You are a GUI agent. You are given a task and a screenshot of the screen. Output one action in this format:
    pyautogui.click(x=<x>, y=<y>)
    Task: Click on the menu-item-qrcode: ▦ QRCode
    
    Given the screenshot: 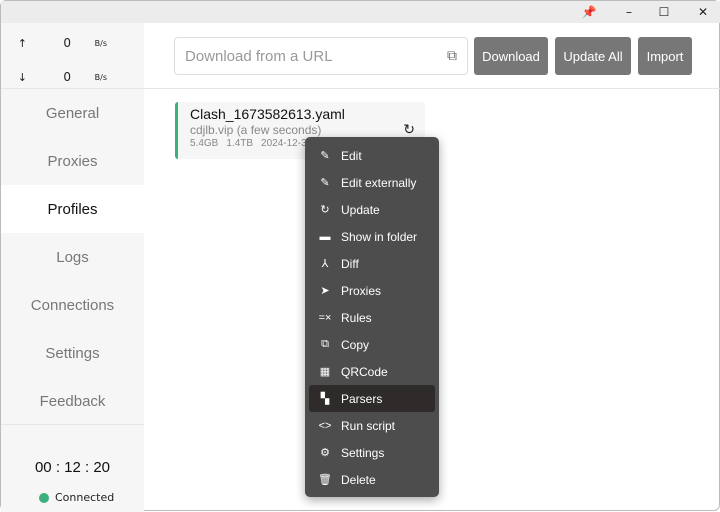 What is the action you would take?
    pyautogui.click(x=372, y=371)
    